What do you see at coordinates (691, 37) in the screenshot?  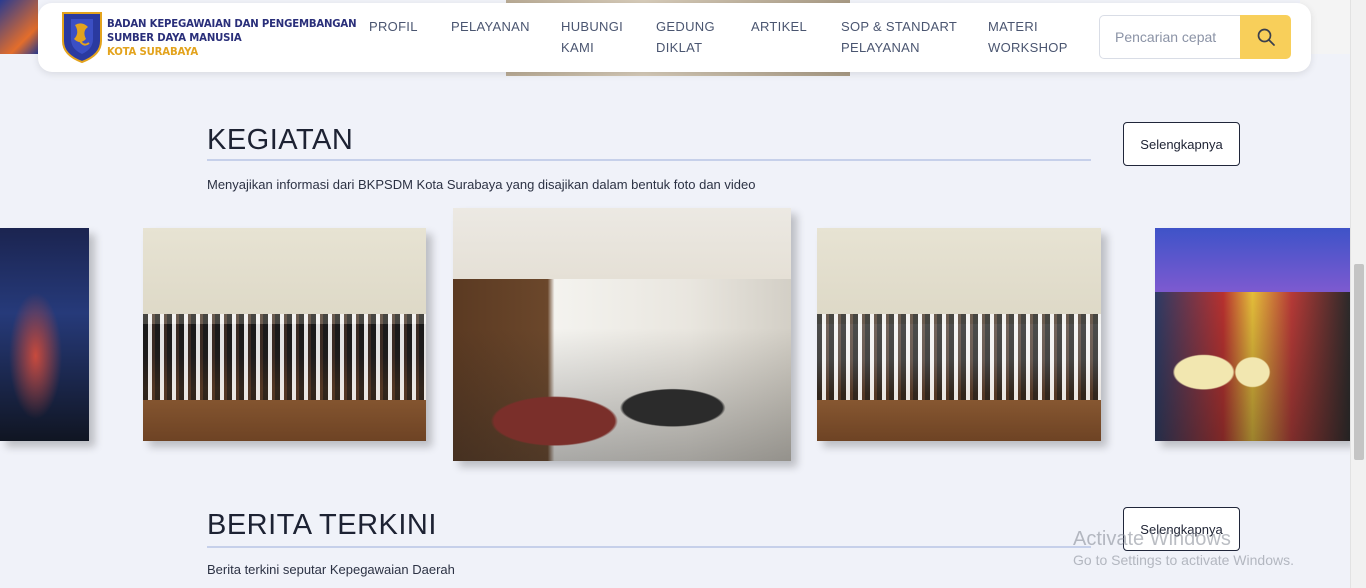 I see `nav-item-gedung-diklat: GEDUNG DIKLAT` at bounding box center [691, 37].